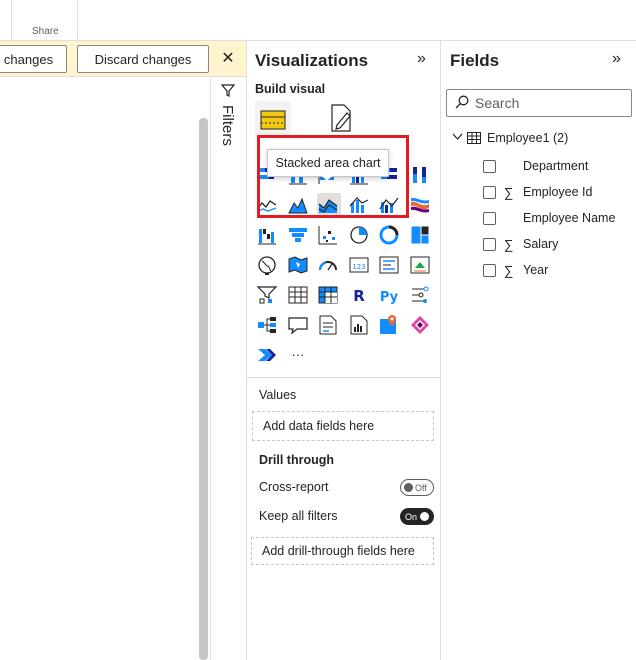 Image resolution: width=636 pixels, height=660 pixels. I want to click on format-visual-icon, so click(342, 118).